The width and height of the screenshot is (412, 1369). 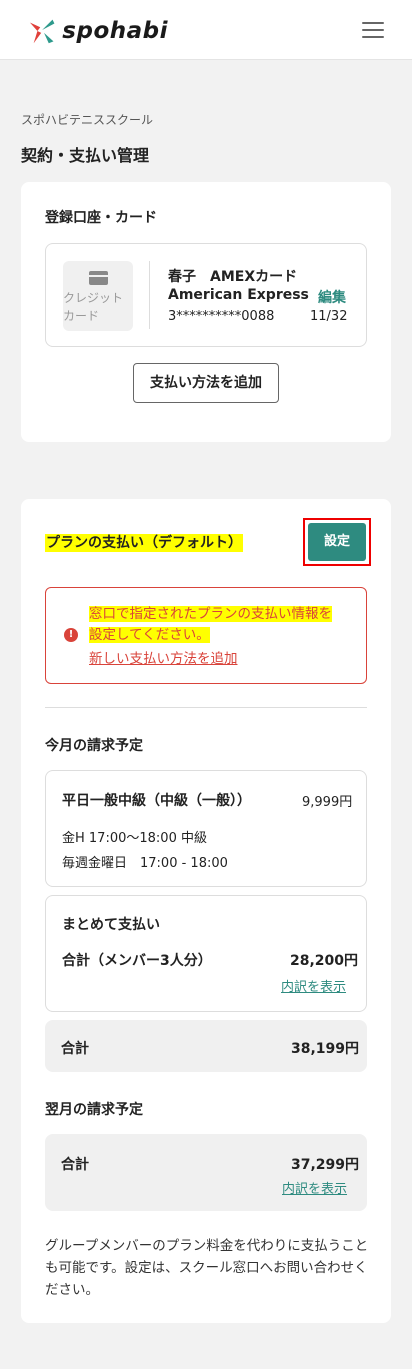 What do you see at coordinates (373, 31) in the screenshot?
I see `hamburger-menu-icon` at bounding box center [373, 31].